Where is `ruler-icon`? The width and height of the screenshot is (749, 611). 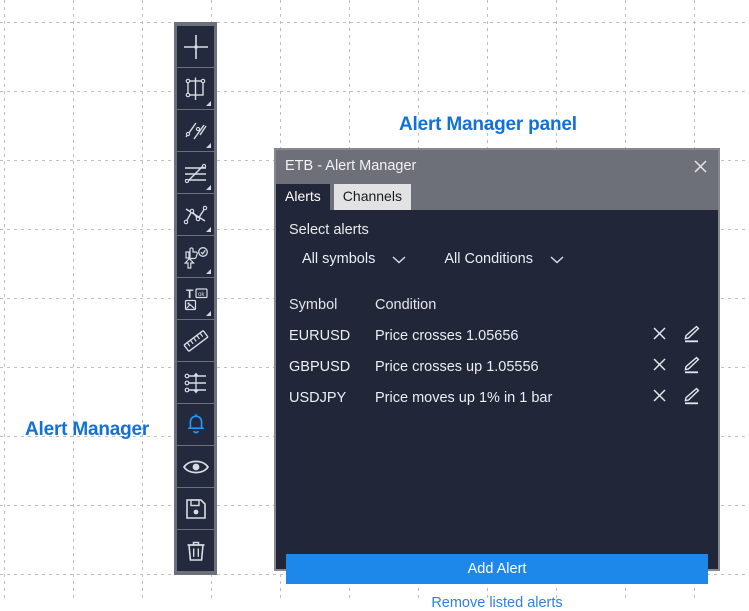
ruler-icon is located at coordinates (196, 341).